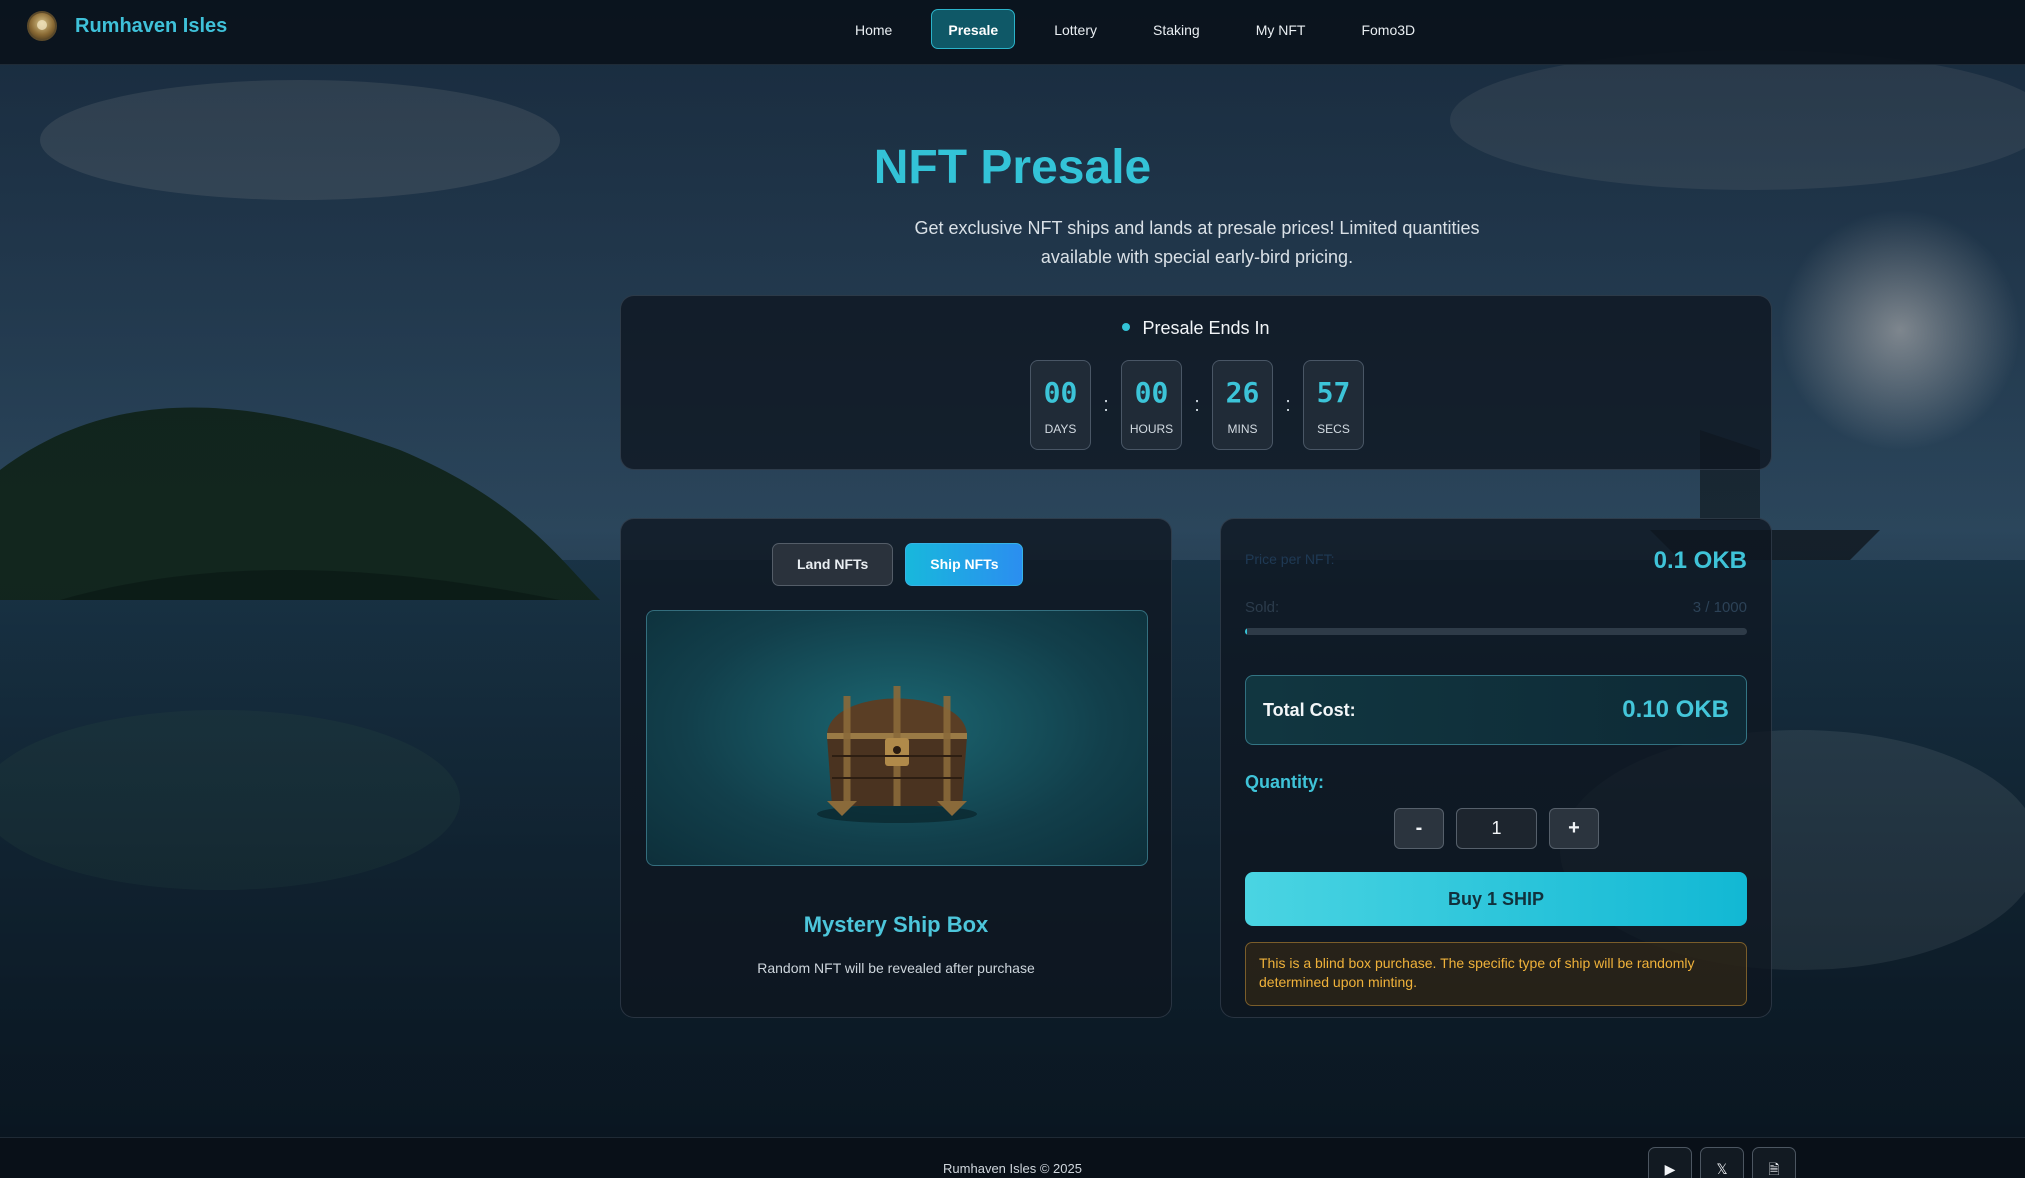 Image resolution: width=2025 pixels, height=1178 pixels. I want to click on price-label: Price per NFT:, so click(1290, 559).